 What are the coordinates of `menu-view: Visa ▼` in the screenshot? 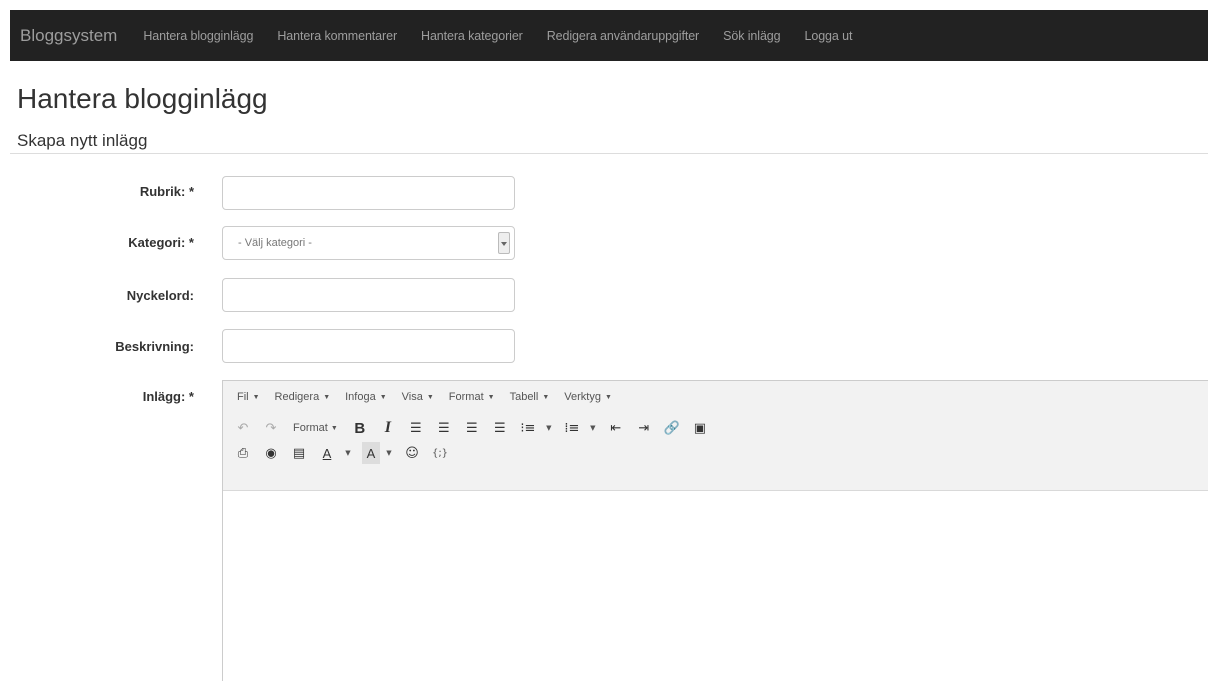 It's located at (418, 397).